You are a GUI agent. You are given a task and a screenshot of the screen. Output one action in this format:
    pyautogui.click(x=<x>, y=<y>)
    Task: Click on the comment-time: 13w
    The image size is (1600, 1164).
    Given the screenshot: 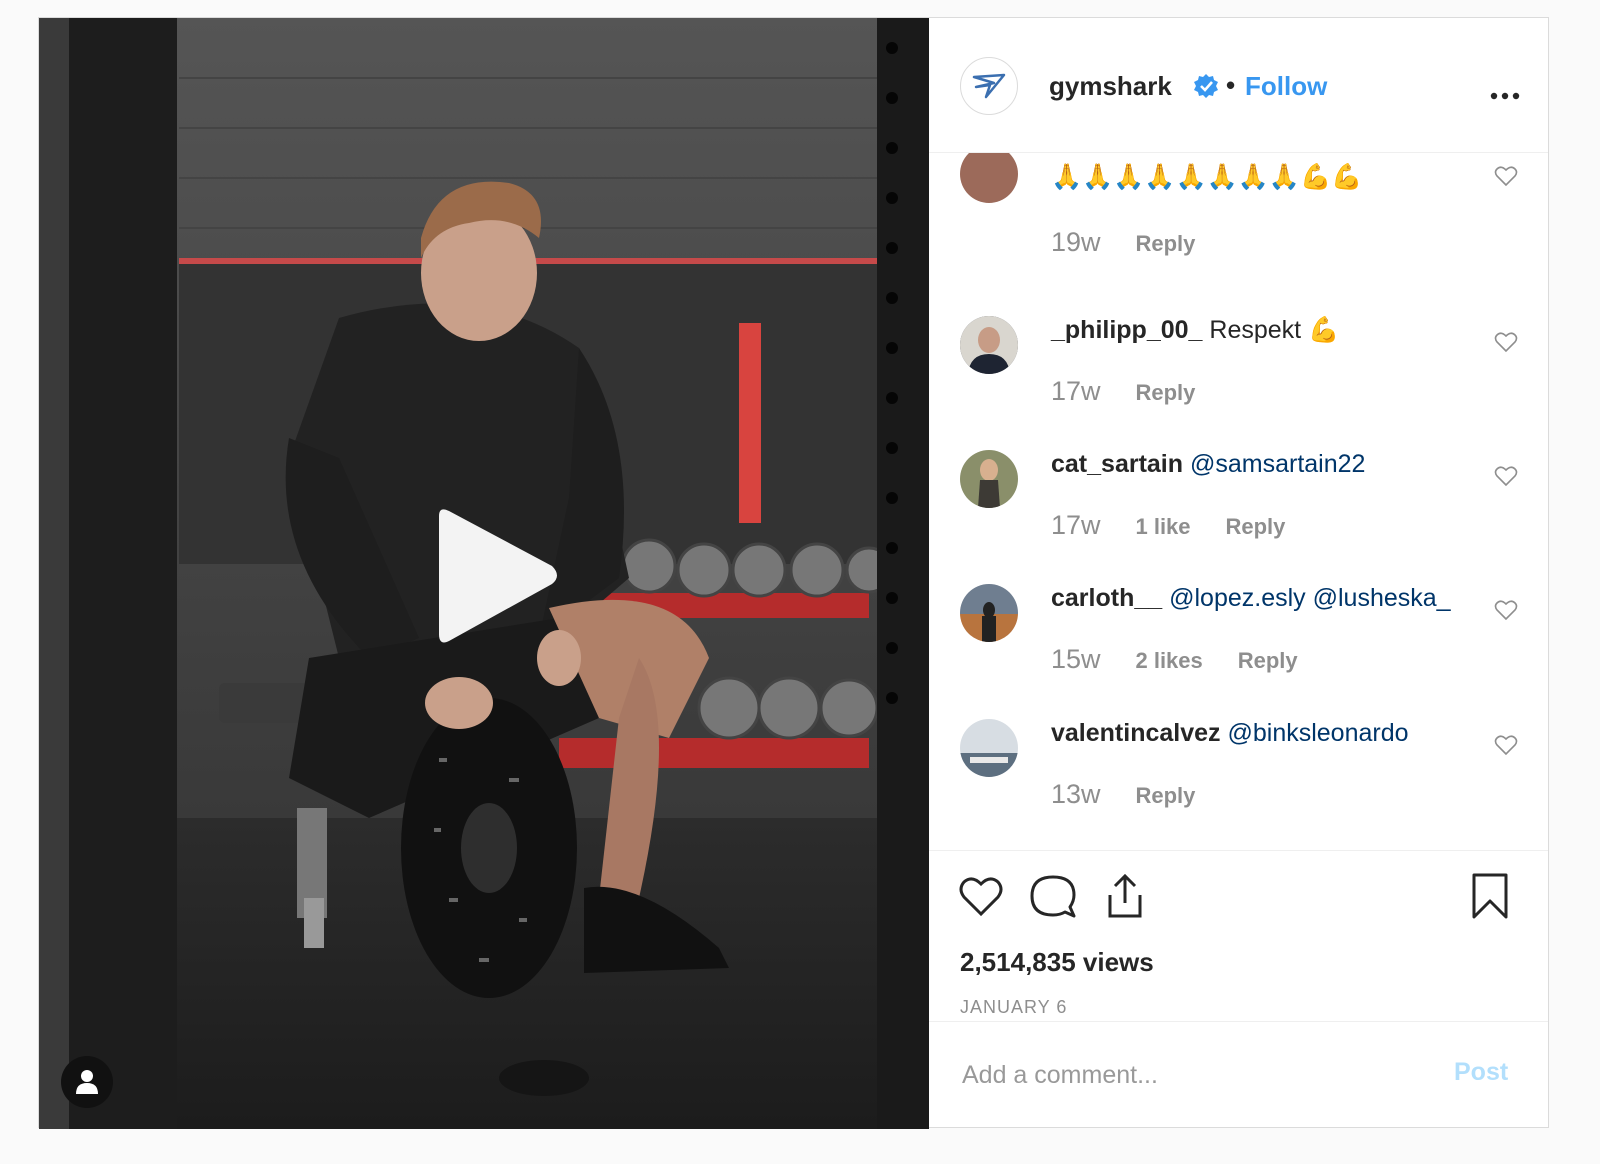 What is the action you would take?
    pyautogui.click(x=1076, y=794)
    